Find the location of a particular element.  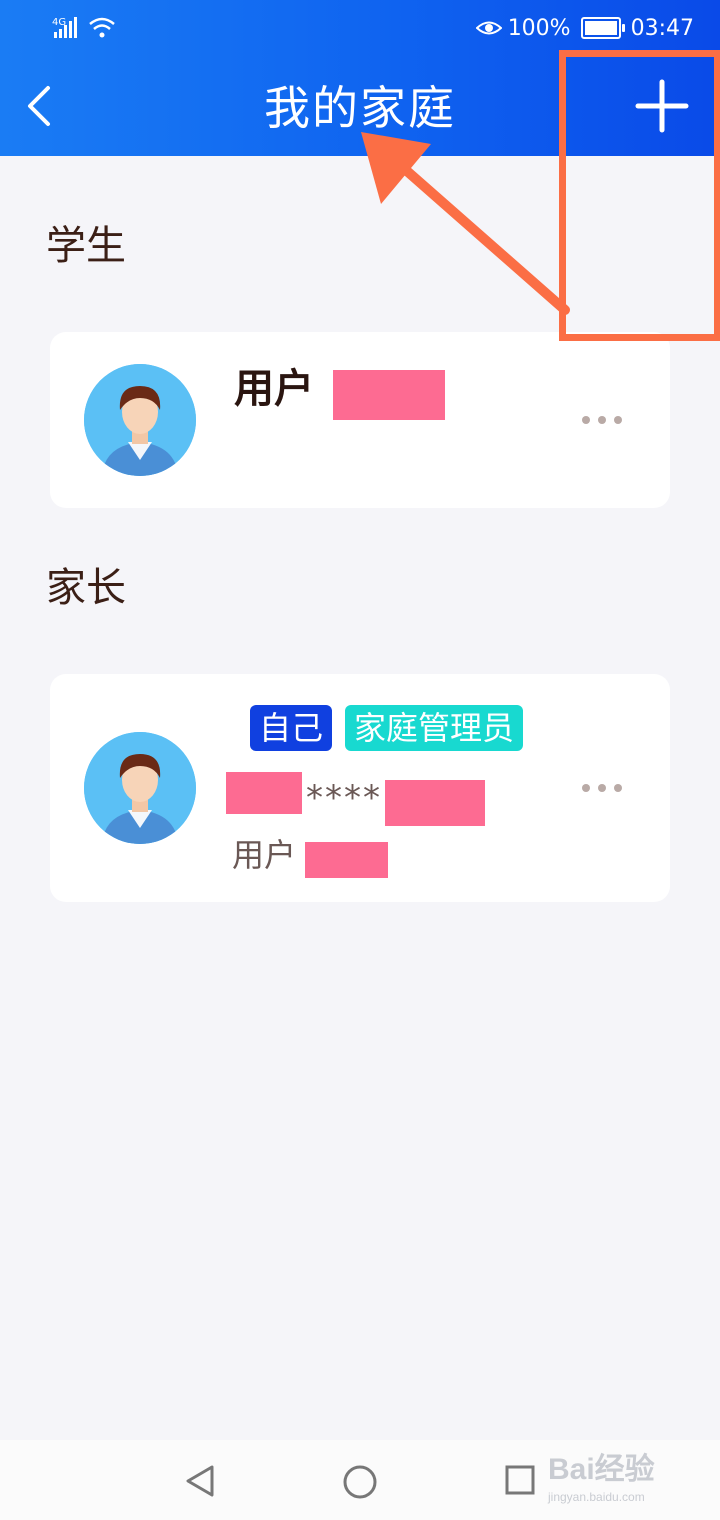

nav-recent-button is located at coordinates (520, 1480).